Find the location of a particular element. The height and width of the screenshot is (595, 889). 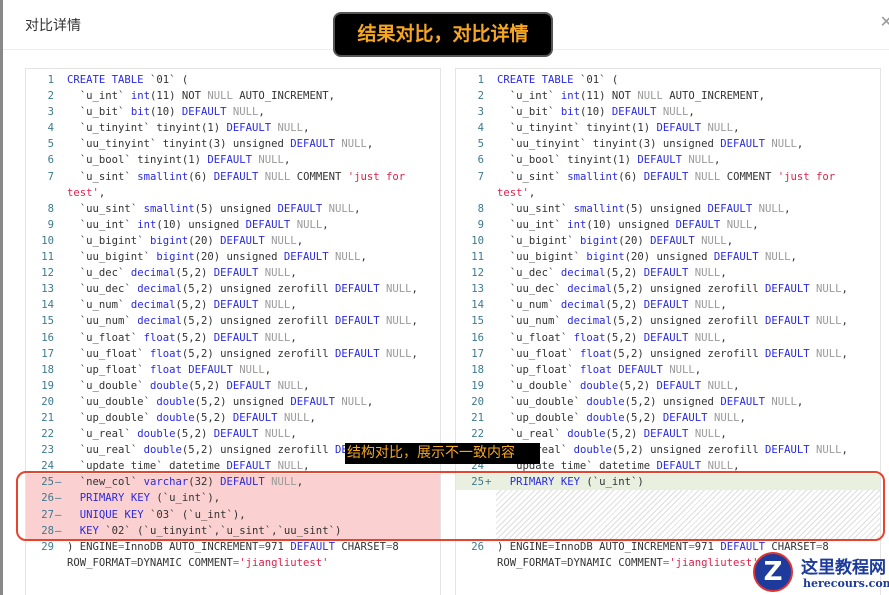

line-number: 14 is located at coordinates (477, 305).